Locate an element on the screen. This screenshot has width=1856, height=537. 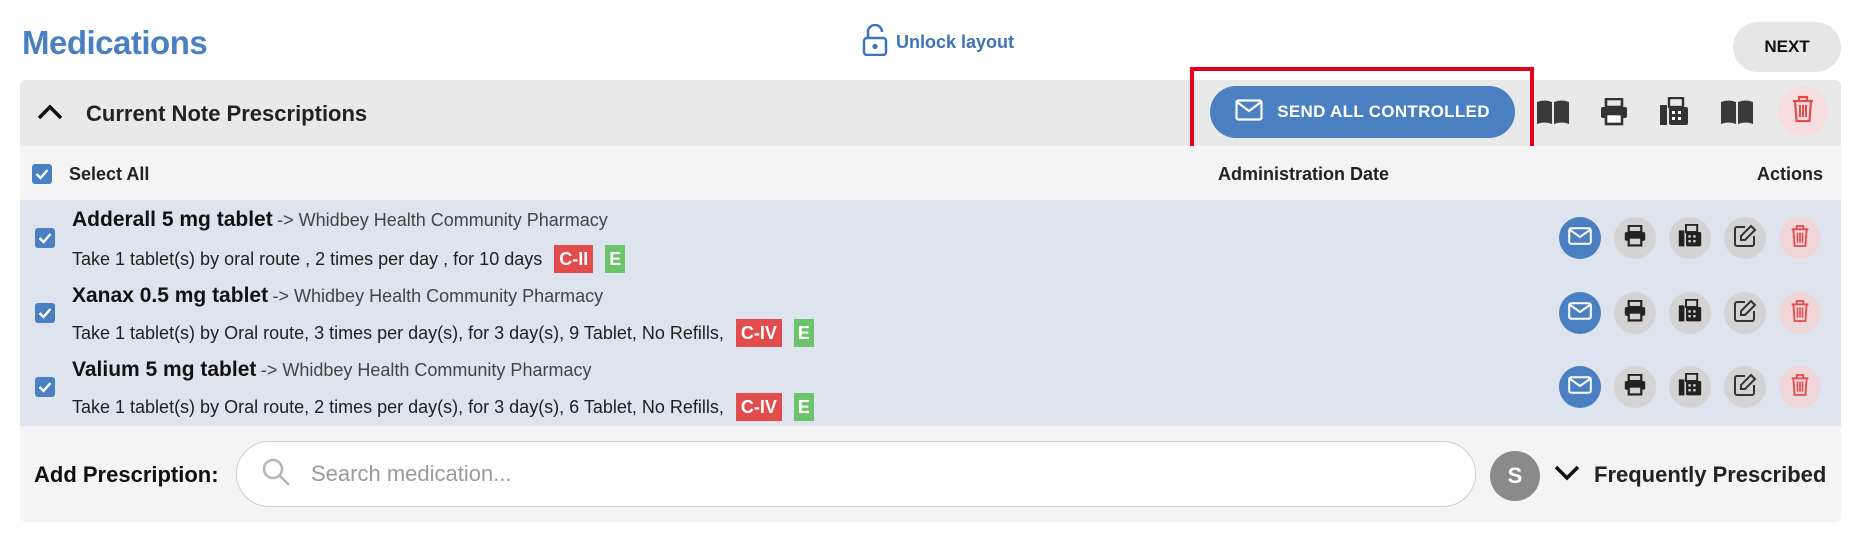
add-prescription-label: Add Prescription: is located at coordinates (126, 474).